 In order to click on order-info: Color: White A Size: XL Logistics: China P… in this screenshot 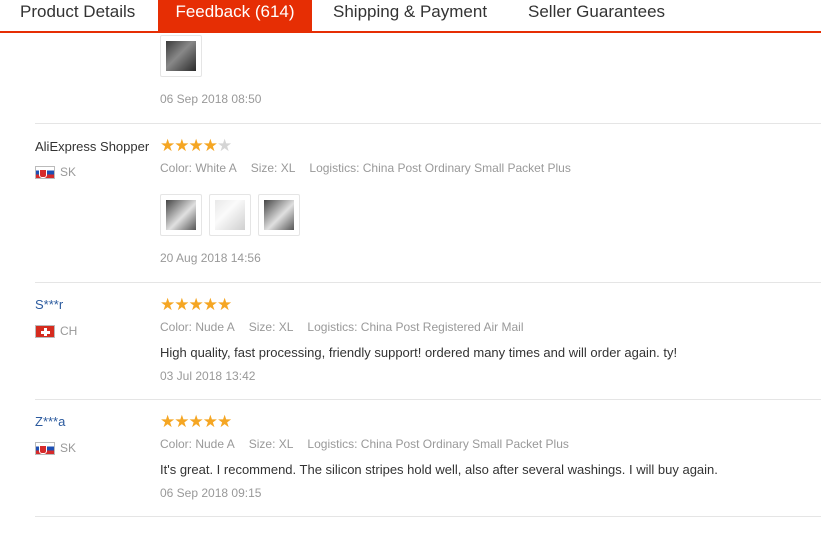, I will do `click(372, 168)`.